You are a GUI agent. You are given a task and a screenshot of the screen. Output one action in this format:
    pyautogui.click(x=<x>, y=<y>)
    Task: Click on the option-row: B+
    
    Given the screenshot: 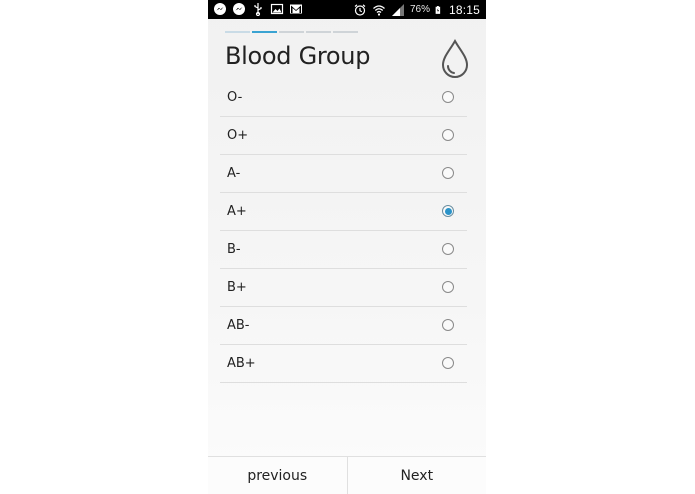 What is the action you would take?
    pyautogui.click(x=343, y=288)
    